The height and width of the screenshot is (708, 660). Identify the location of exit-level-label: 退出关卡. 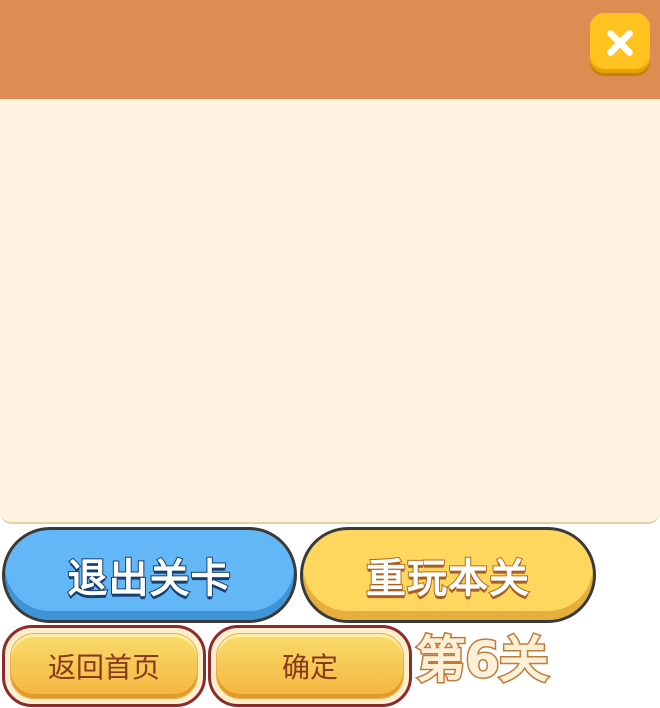
(149, 579).